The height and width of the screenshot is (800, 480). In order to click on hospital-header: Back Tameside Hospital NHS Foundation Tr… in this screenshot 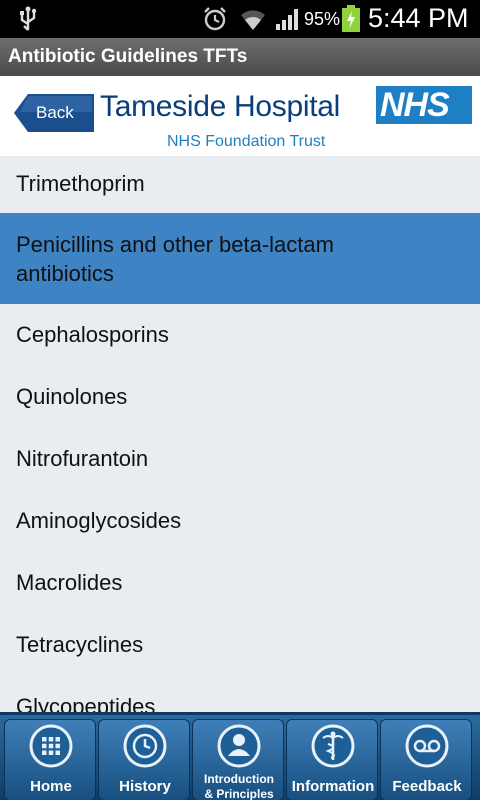, I will do `click(240, 116)`.